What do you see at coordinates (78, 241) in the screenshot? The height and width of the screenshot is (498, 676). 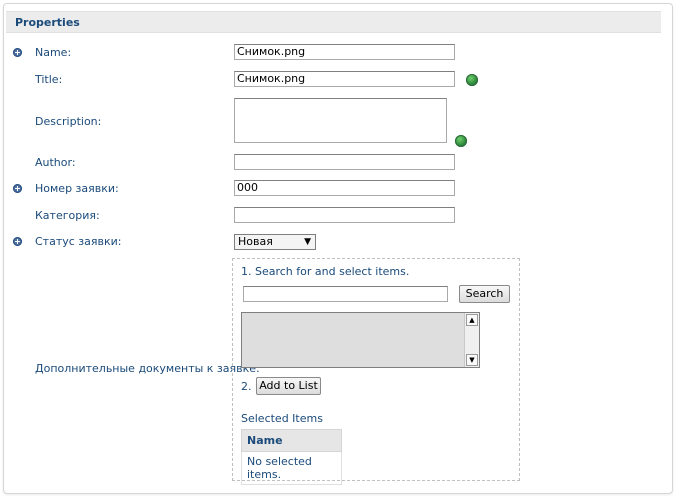 I see `status-label: Статус заявки:` at bounding box center [78, 241].